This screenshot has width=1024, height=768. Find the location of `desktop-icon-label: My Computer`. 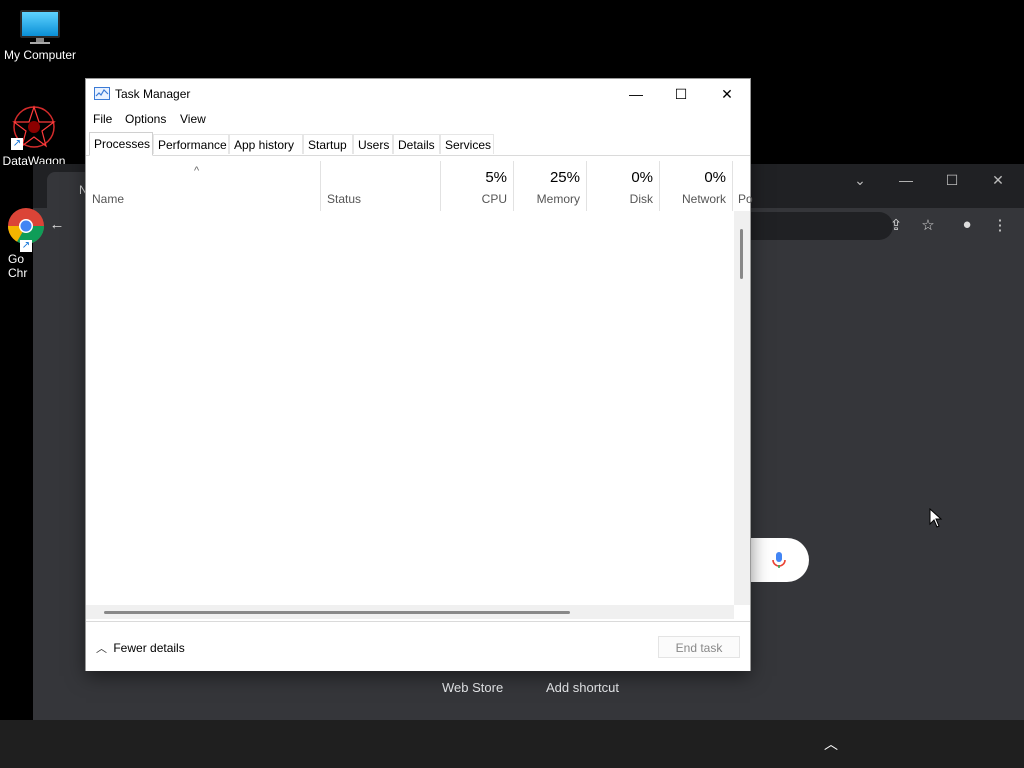

desktop-icon-label: My Computer is located at coordinates (40, 55).